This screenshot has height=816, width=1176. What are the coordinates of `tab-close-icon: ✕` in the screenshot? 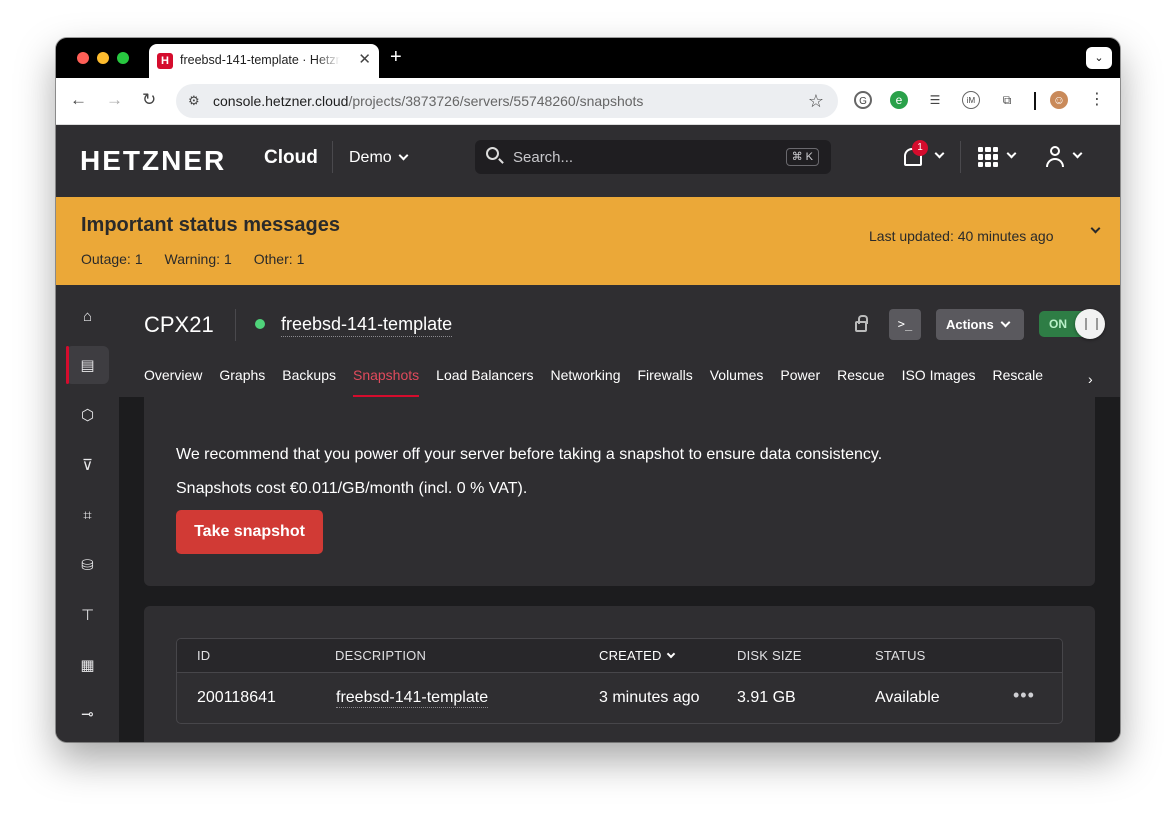 It's located at (364, 60).